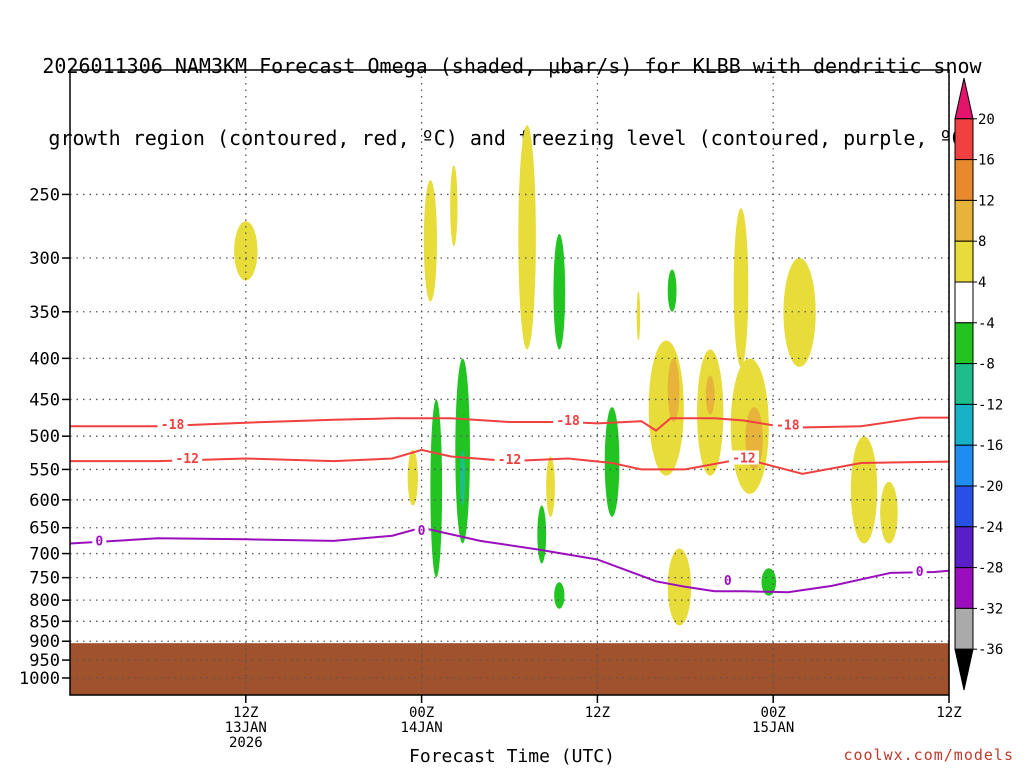  What do you see at coordinates (44, 259) in the screenshot?
I see `y-tick-label-300: 300` at bounding box center [44, 259].